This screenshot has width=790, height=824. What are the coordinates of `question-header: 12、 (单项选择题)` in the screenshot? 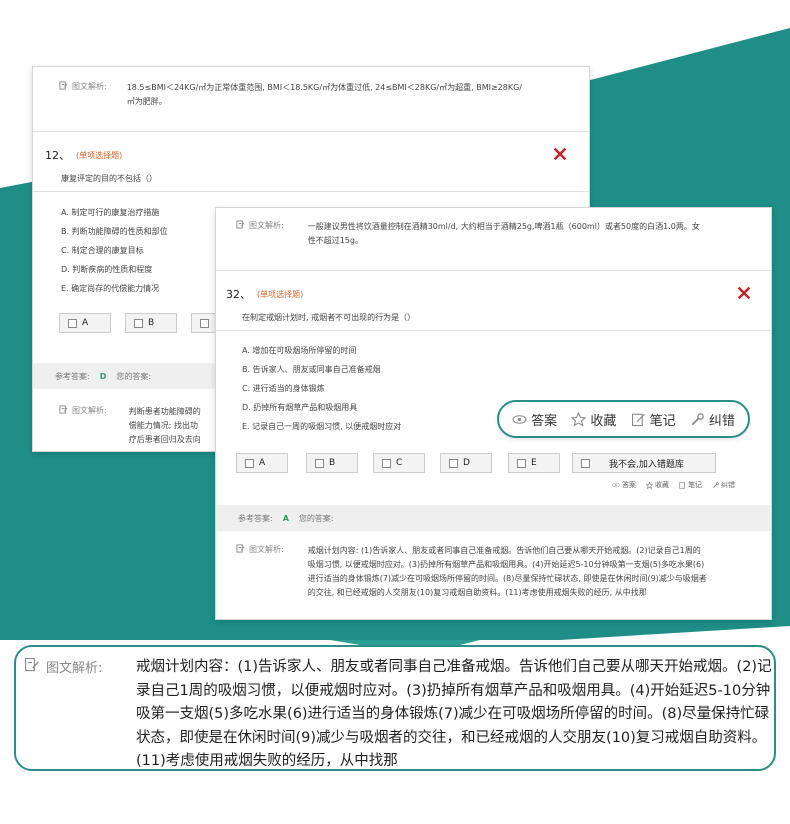 It's located at (83, 155).